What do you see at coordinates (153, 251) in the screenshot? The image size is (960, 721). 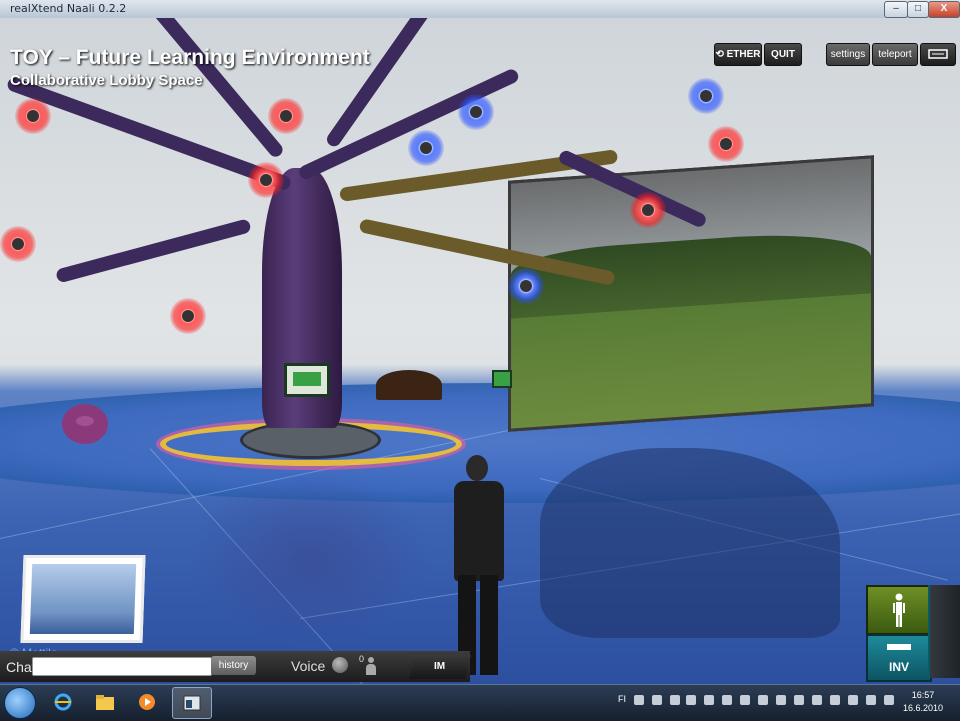 I see `tree-branch` at bounding box center [153, 251].